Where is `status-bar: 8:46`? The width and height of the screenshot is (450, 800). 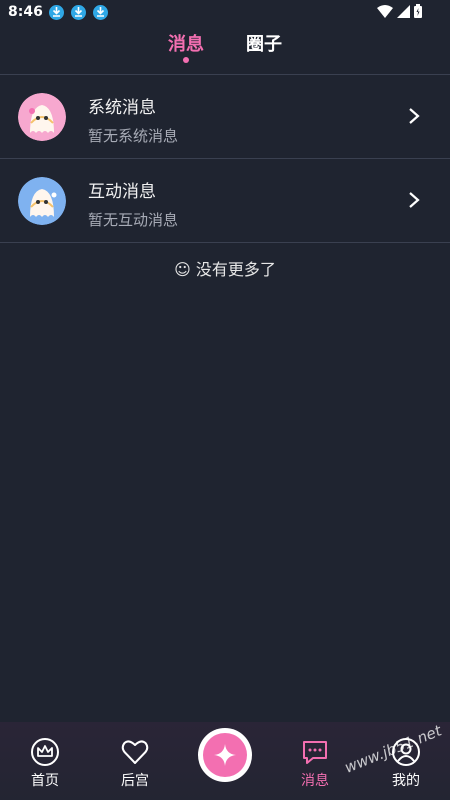 status-bar: 8:46 is located at coordinates (225, 12).